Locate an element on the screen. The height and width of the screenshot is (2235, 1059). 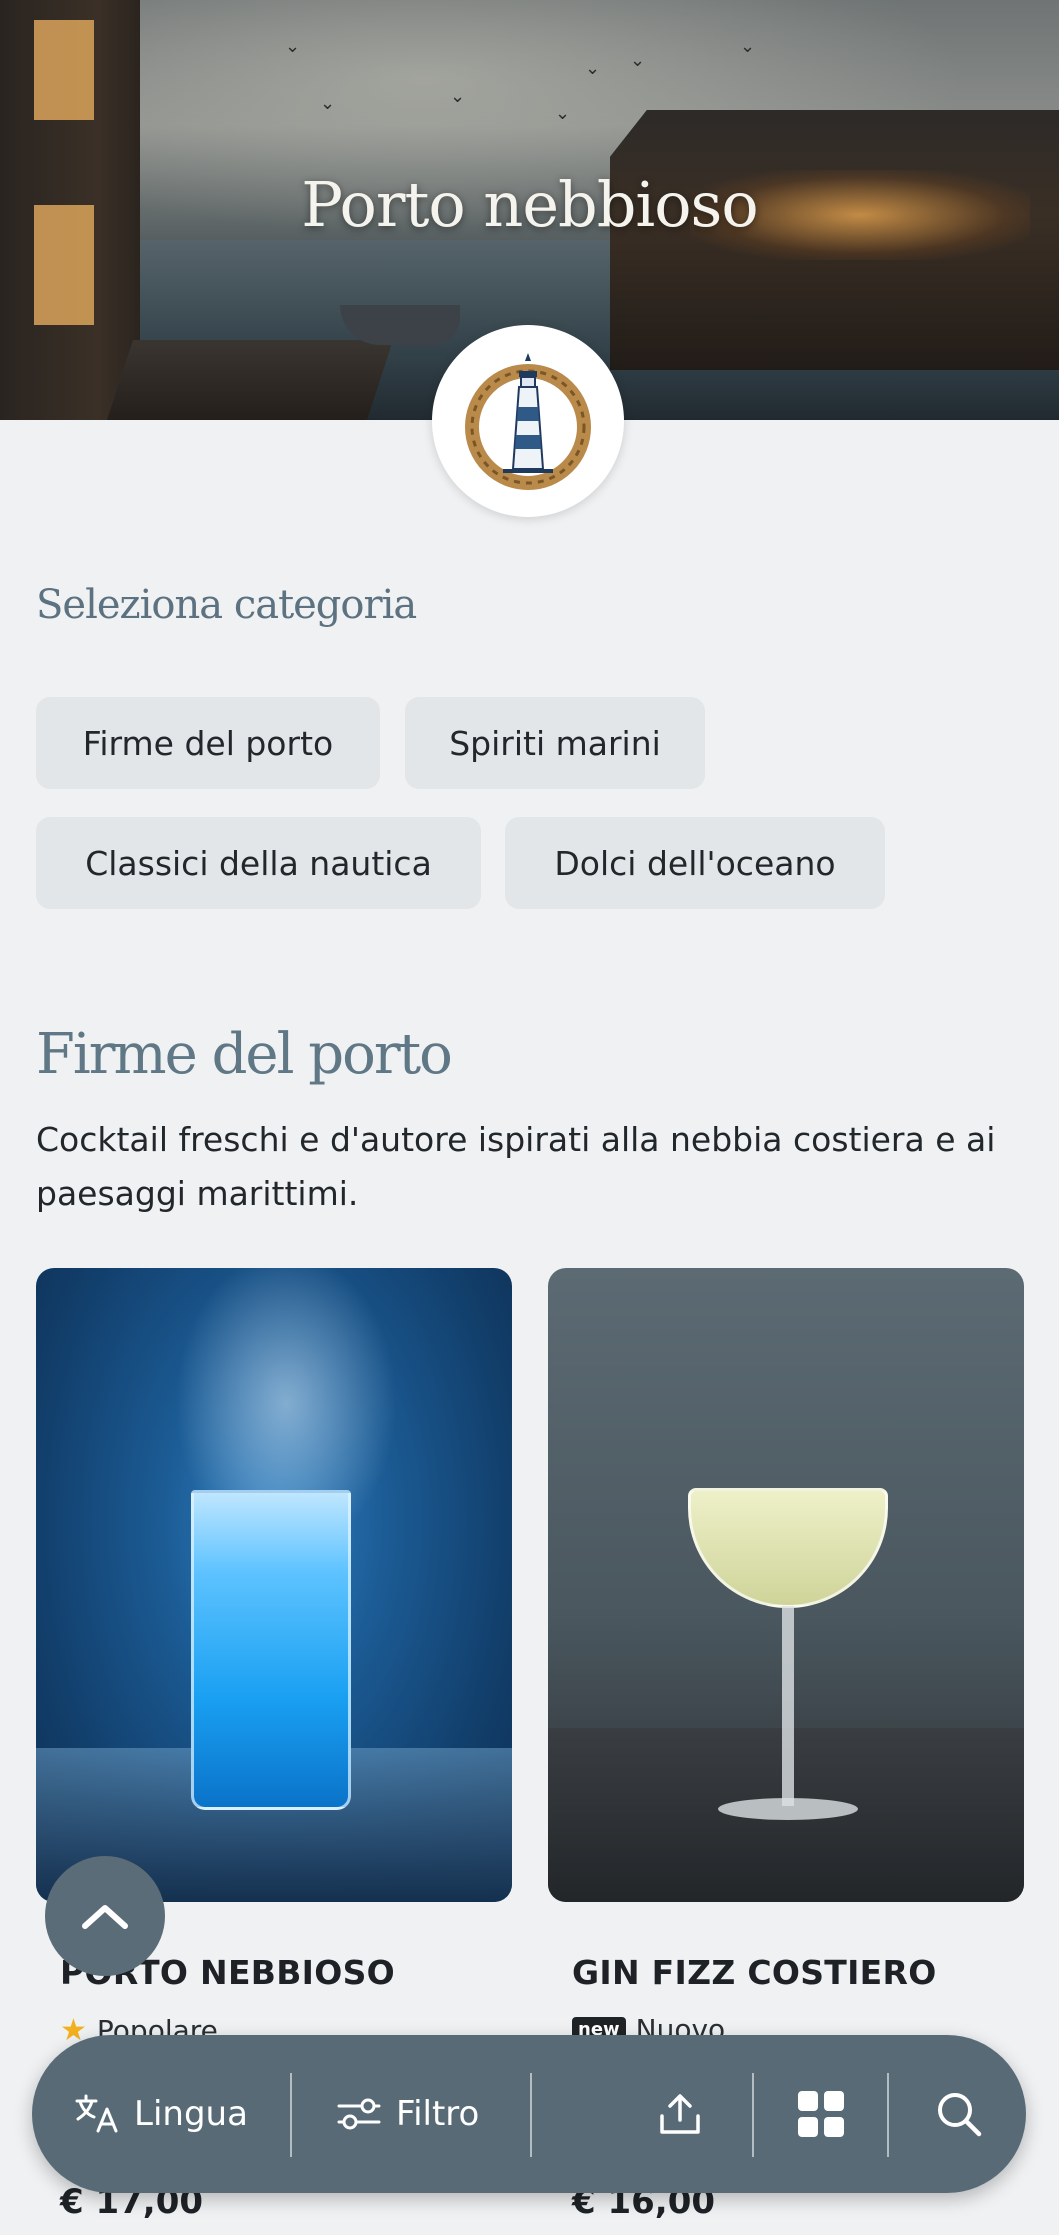
category-chip-label: Classici della nautica is located at coordinates (258, 863).